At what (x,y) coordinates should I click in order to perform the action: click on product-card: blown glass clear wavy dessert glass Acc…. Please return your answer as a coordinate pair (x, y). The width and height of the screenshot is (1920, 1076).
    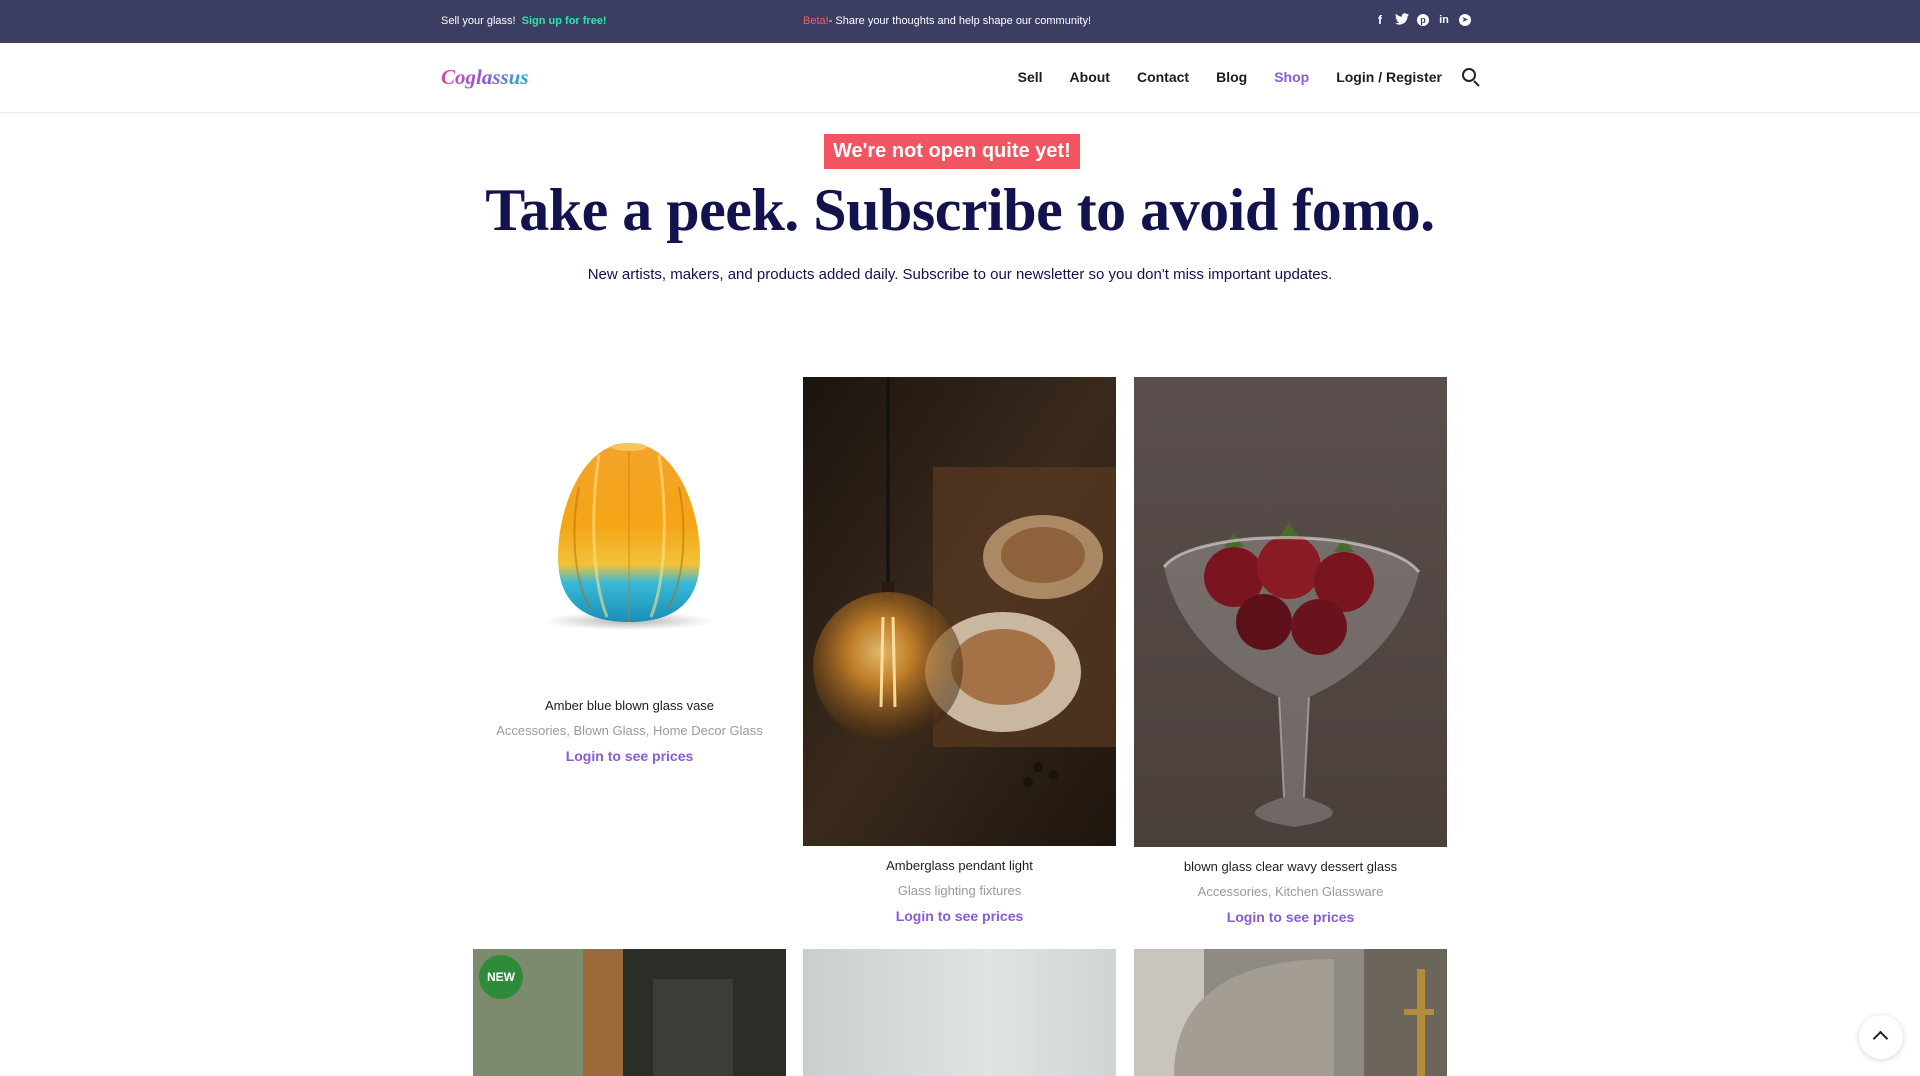
    Looking at the image, I should click on (1290, 652).